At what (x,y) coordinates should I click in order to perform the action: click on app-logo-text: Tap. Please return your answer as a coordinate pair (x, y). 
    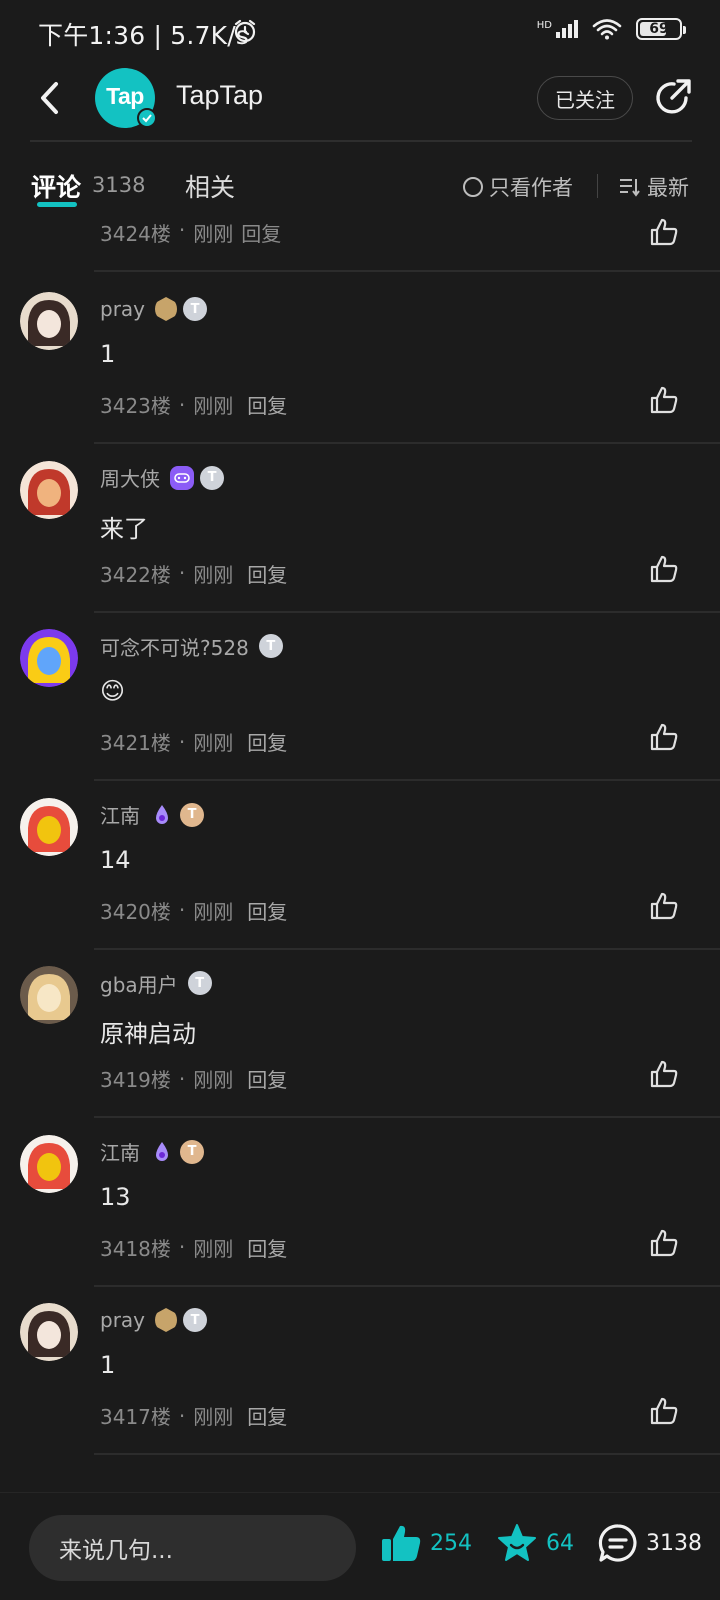
    Looking at the image, I should click on (125, 95).